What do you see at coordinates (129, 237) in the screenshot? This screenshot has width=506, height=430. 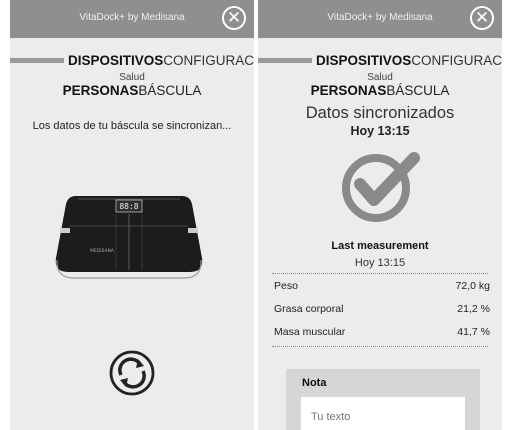 I see `scale-image: 88:8 MEDISANA` at bounding box center [129, 237].